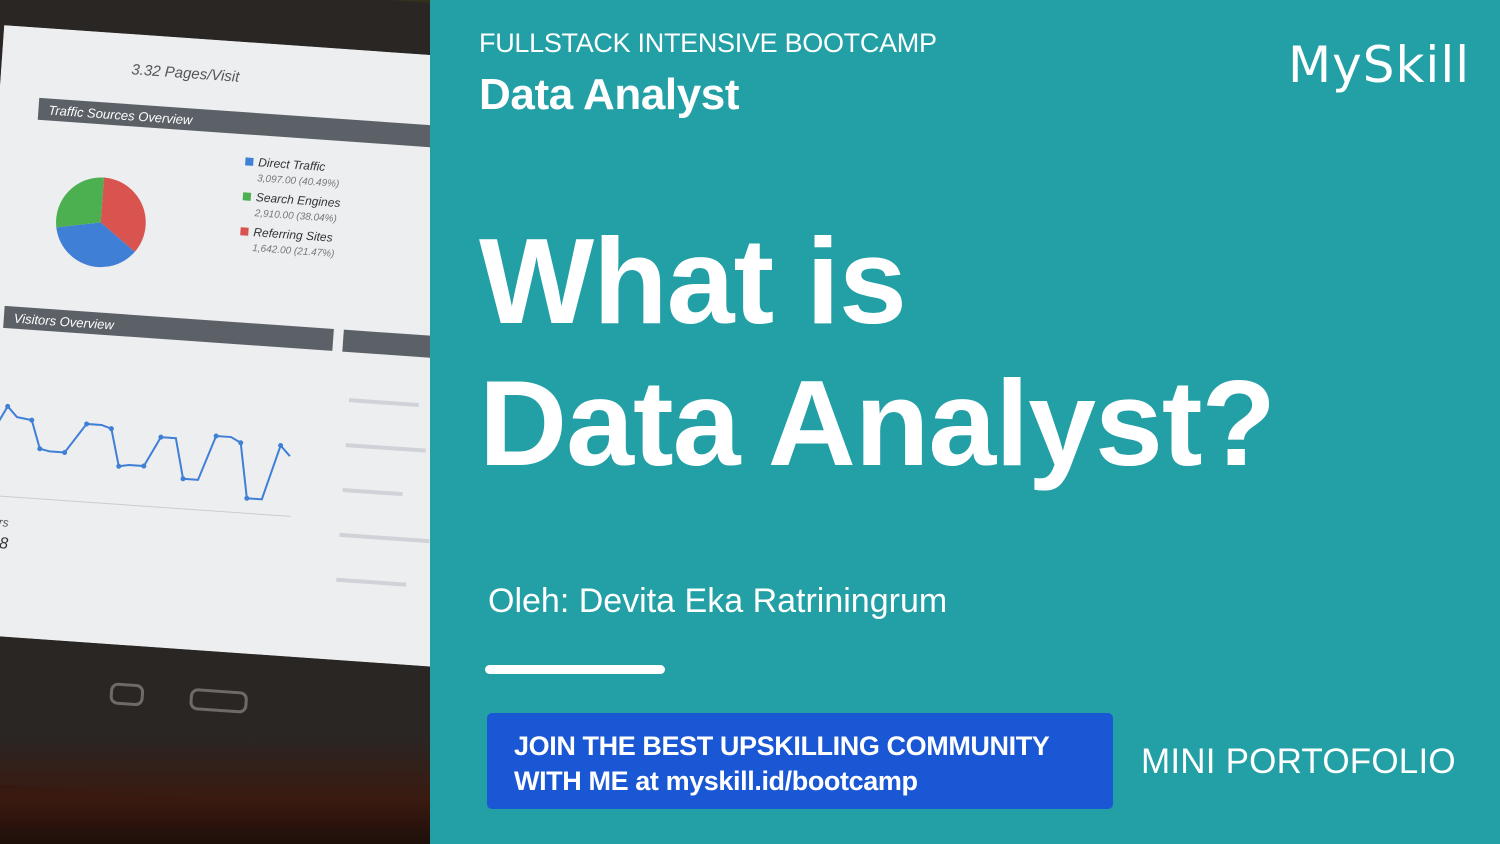  I want to click on photo-shadow, so click(215, 789).